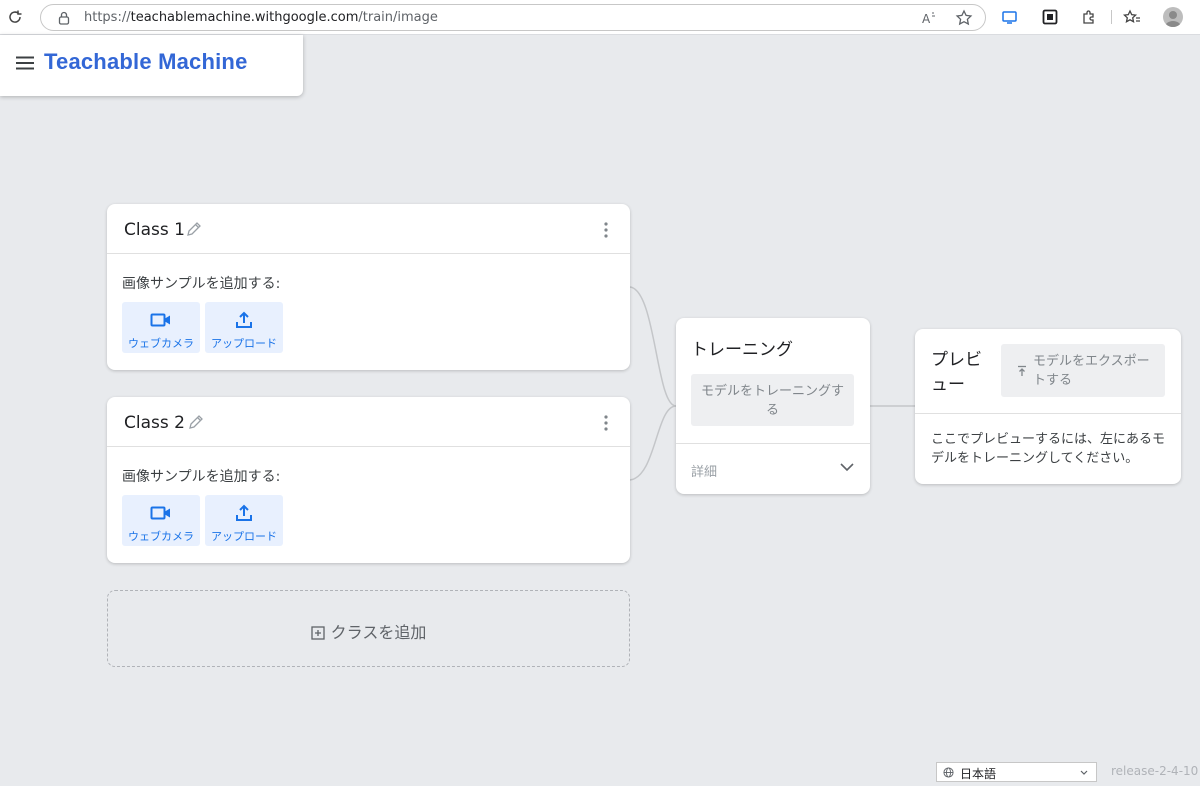  What do you see at coordinates (1010, 17) in the screenshot?
I see `cast-icon` at bounding box center [1010, 17].